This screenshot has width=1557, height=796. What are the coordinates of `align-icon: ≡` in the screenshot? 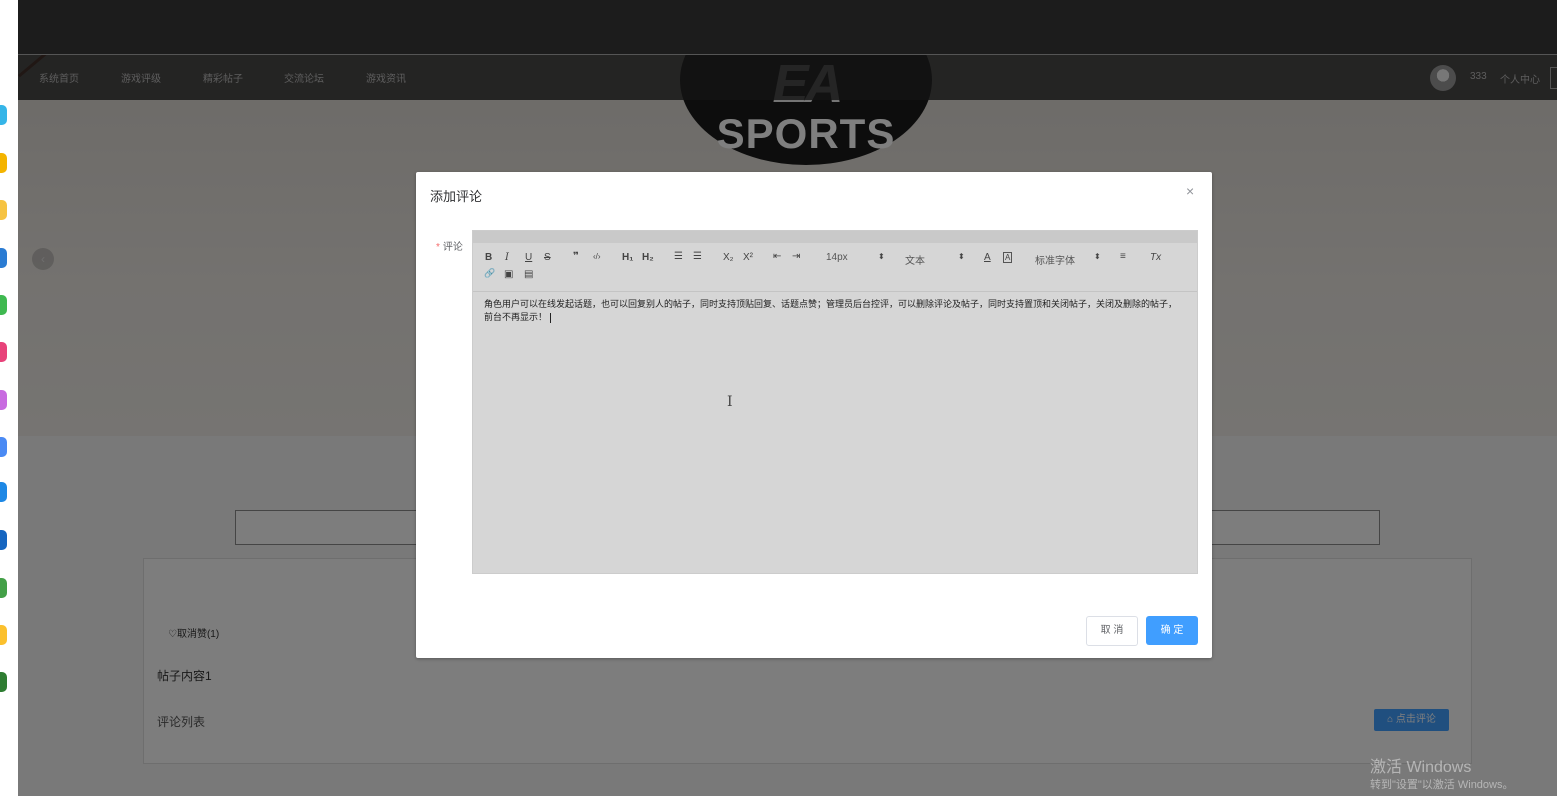 It's located at (1123, 256).